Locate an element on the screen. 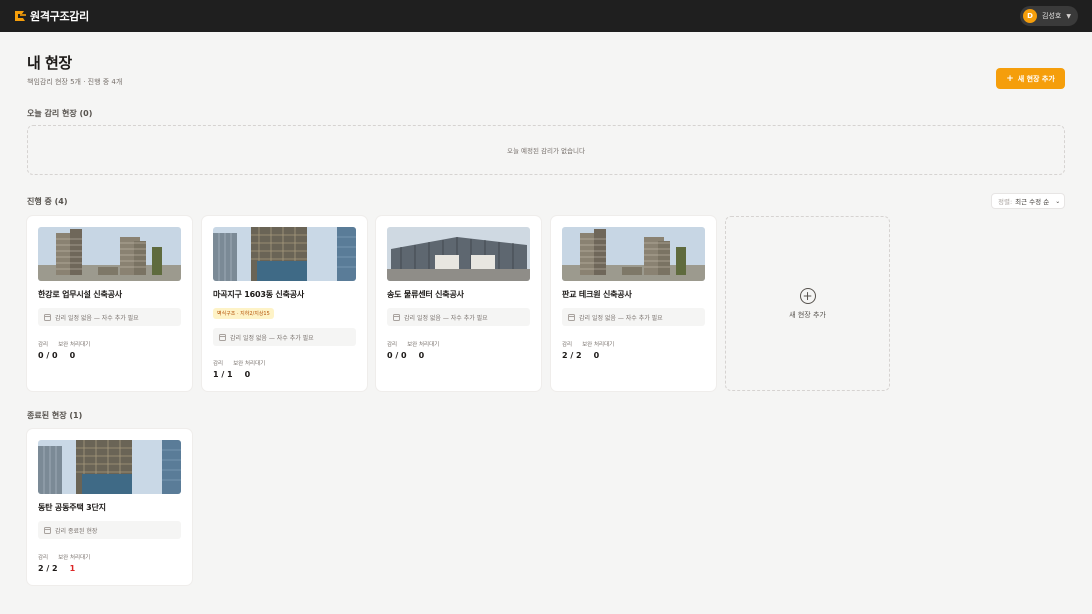 Image resolution: width=1092 pixels, height=614 pixels. plus-circle-icon: + is located at coordinates (807, 295).